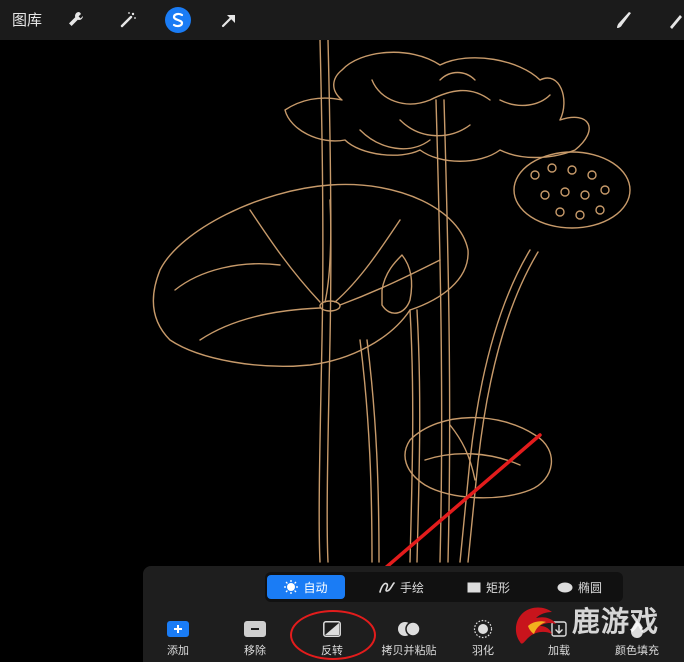  I want to click on rectangle-icon, so click(474, 587).